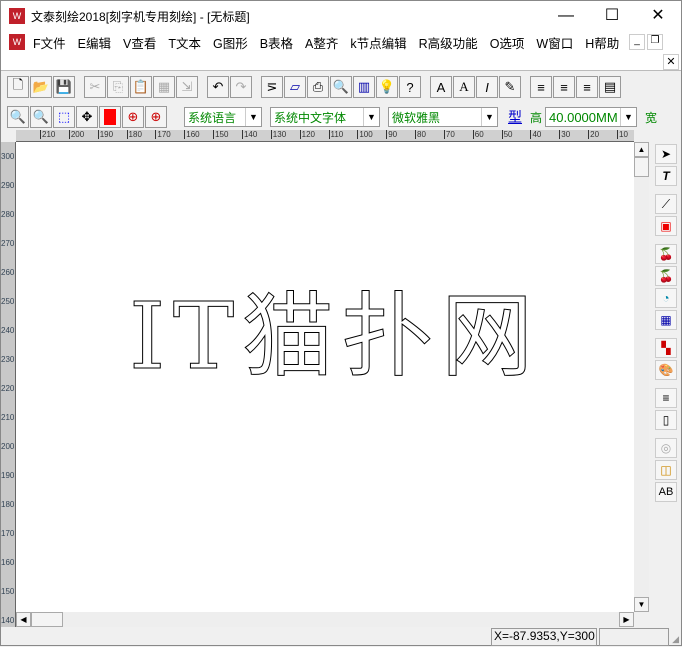  I want to click on menu-table: B表格, so click(276, 42).